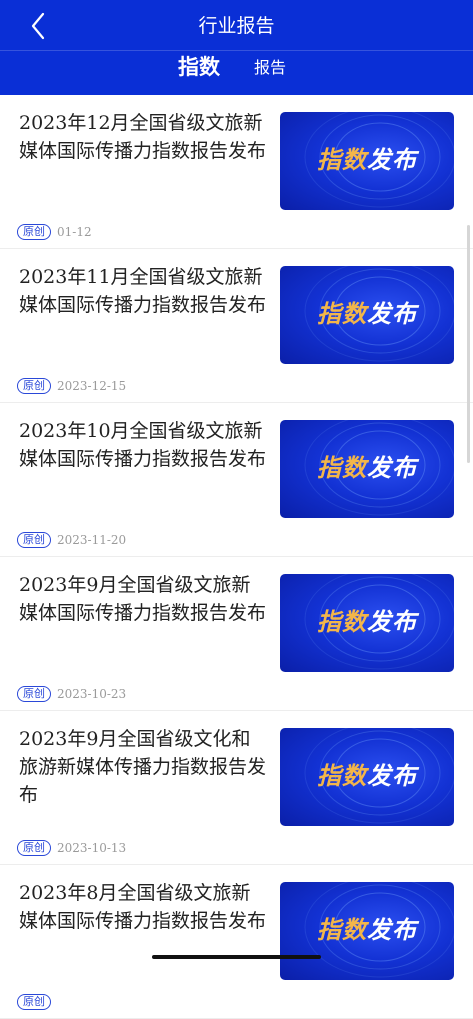 This screenshot has width=473, height=1019. What do you see at coordinates (92, 385) in the screenshot?
I see `article-date: 2023-12-15` at bounding box center [92, 385].